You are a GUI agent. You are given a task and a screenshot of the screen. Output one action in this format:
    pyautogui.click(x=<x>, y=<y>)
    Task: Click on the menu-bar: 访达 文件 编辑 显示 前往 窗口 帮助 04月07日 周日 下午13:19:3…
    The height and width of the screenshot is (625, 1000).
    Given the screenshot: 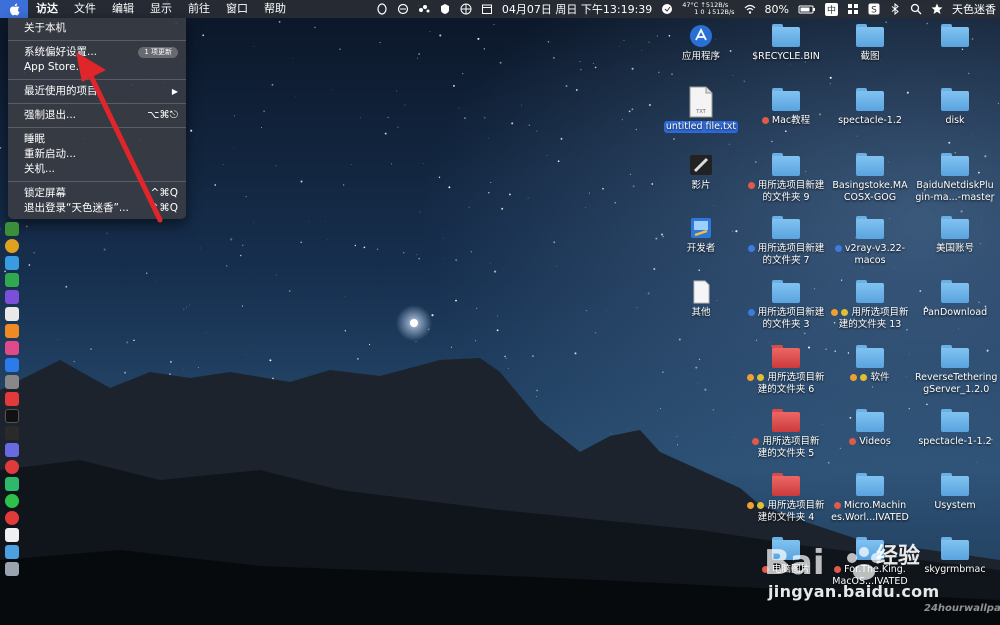 What is the action you would take?
    pyautogui.click(x=500, y=9)
    